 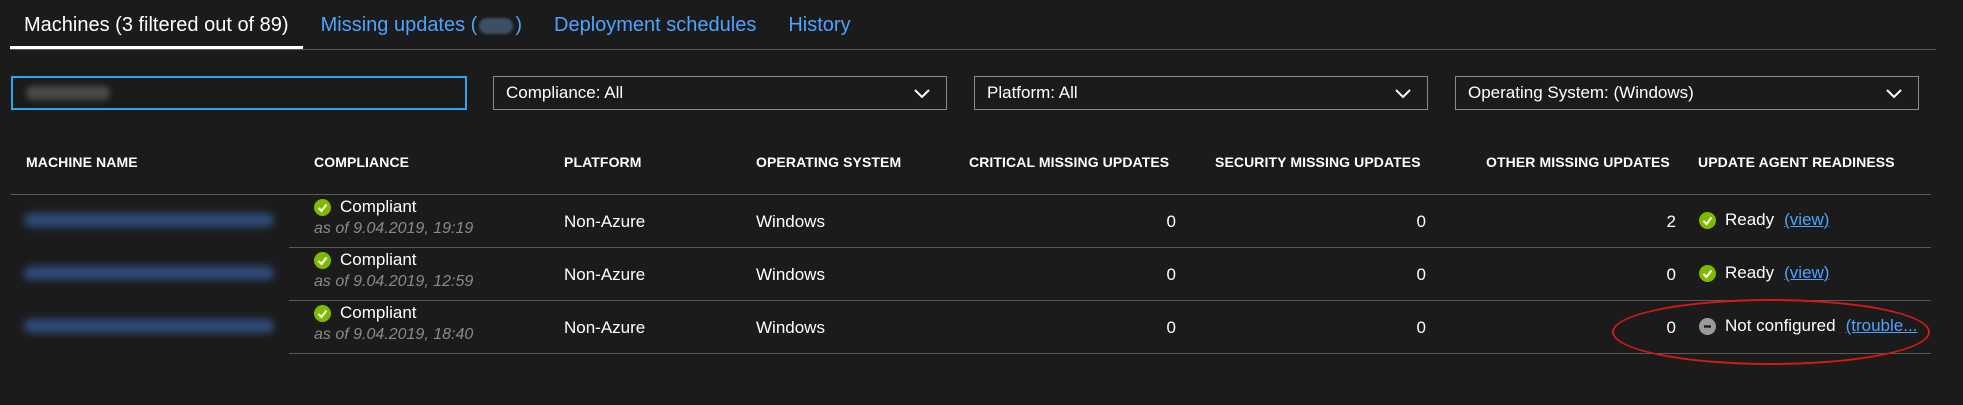 What do you see at coordinates (361, 162) in the screenshot?
I see `header-compliance: COMPLIANCE` at bounding box center [361, 162].